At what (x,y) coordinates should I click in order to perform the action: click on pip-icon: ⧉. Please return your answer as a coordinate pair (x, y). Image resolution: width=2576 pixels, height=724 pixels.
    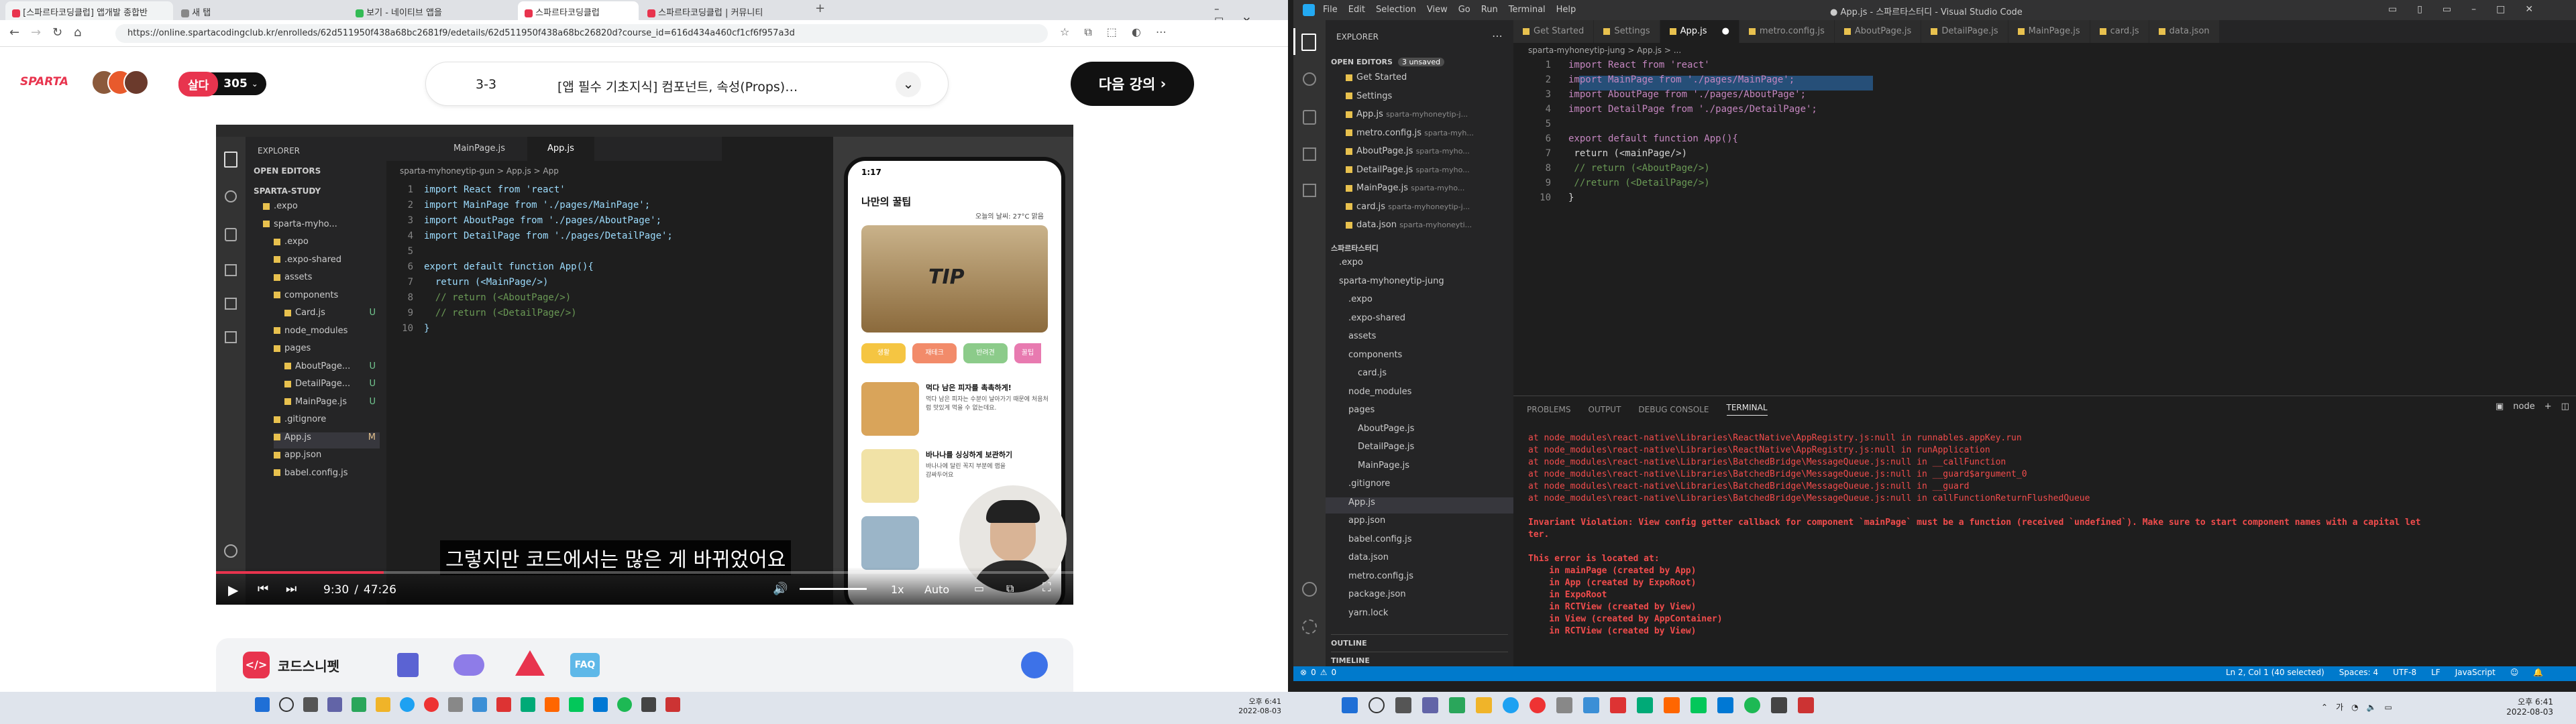
    Looking at the image, I should click on (1010, 588).